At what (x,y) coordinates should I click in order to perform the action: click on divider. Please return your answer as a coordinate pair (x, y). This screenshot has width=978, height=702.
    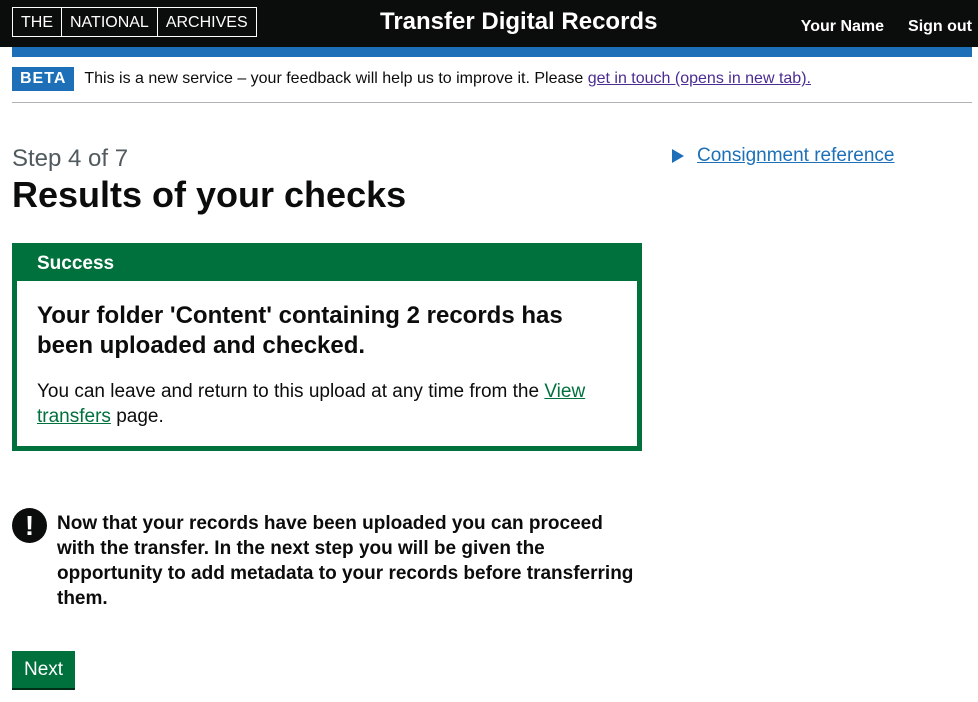
    Looking at the image, I should click on (492, 102).